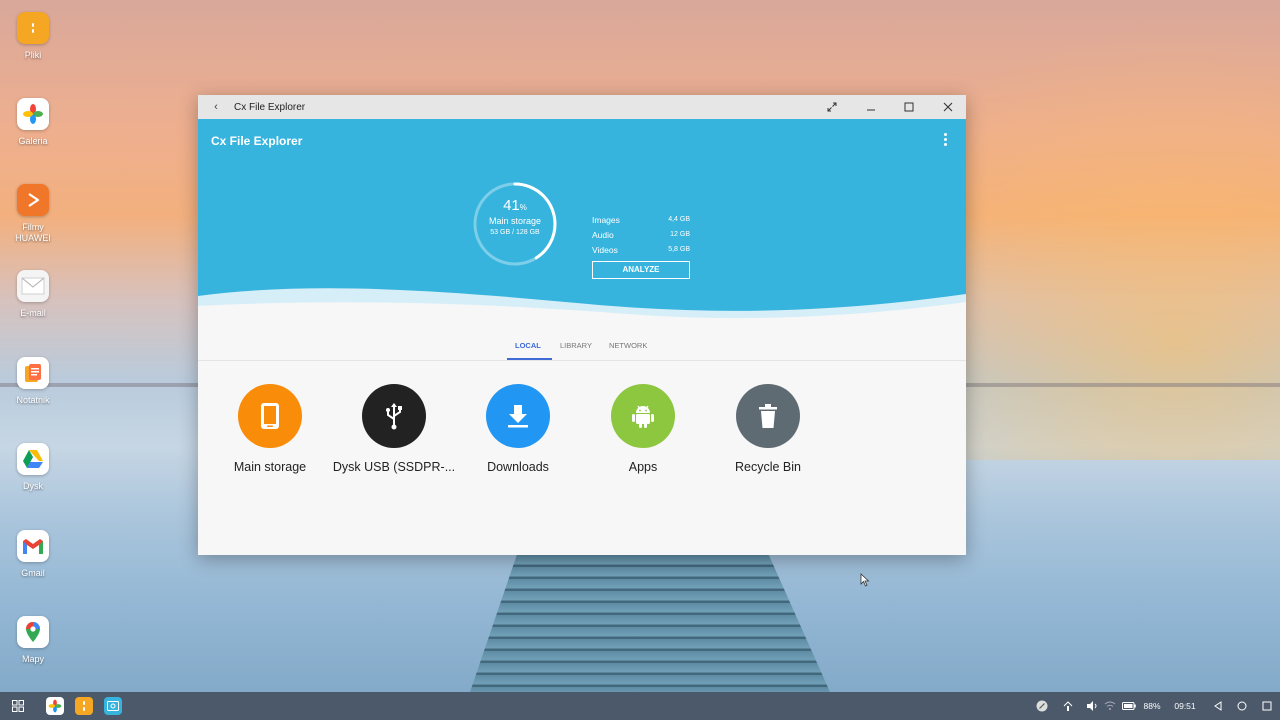  I want to click on location-apps: Apps, so click(643, 429).